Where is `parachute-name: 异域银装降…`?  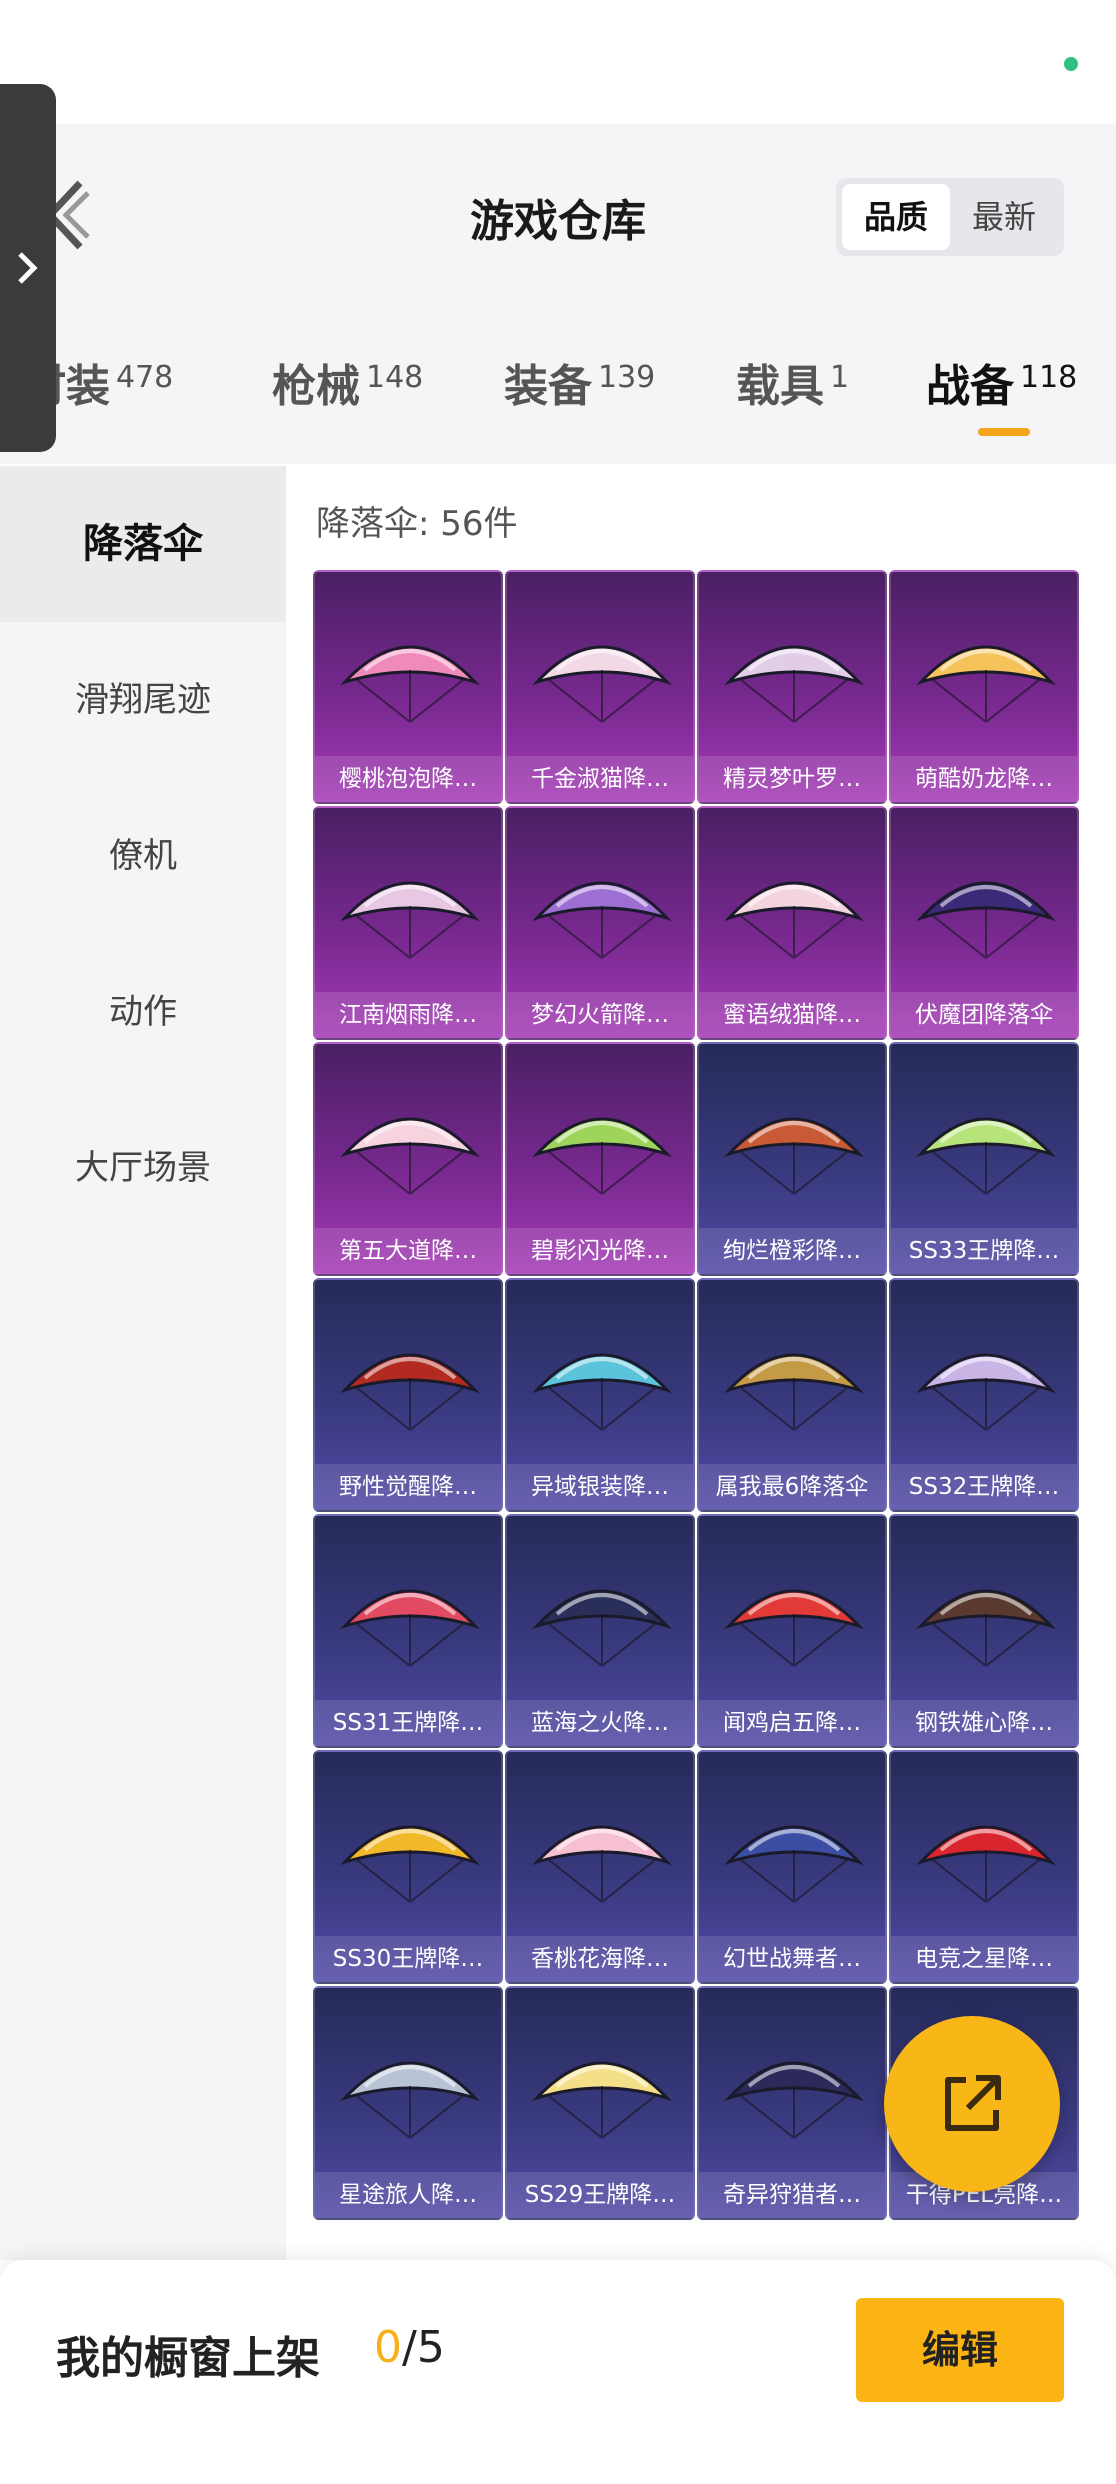
parachute-name: 异域银装降… is located at coordinates (600, 1487).